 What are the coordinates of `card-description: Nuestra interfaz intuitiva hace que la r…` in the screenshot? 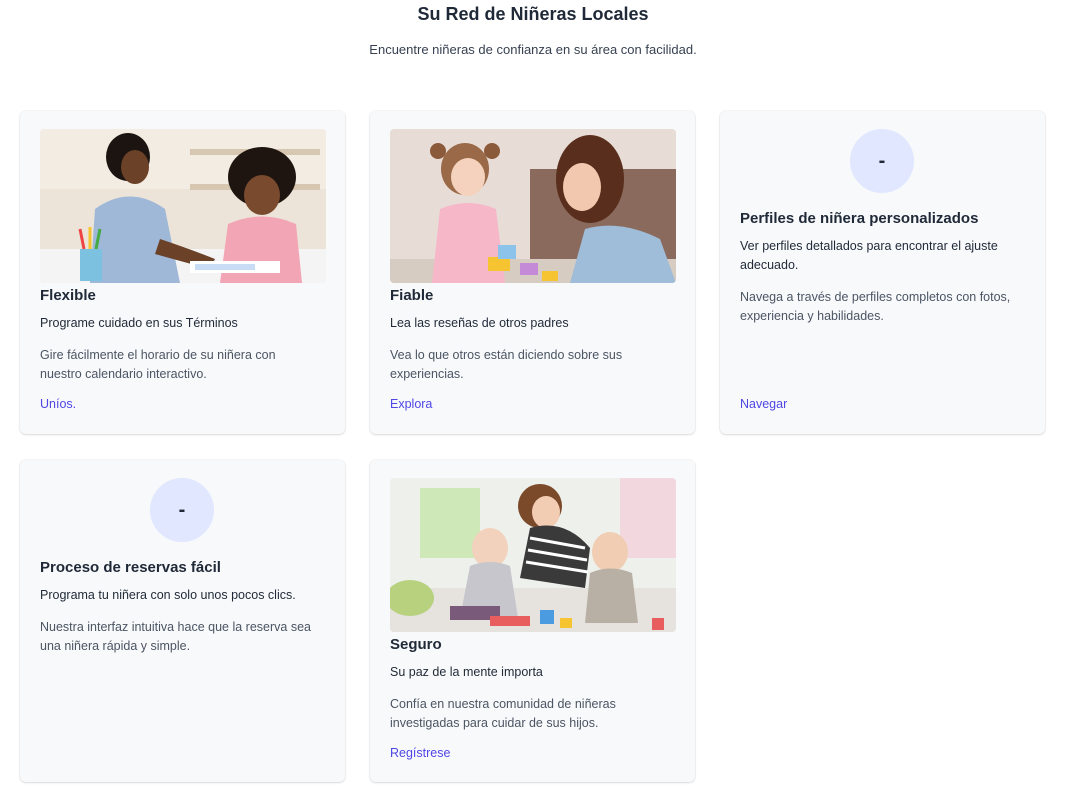 It's located at (175, 636).